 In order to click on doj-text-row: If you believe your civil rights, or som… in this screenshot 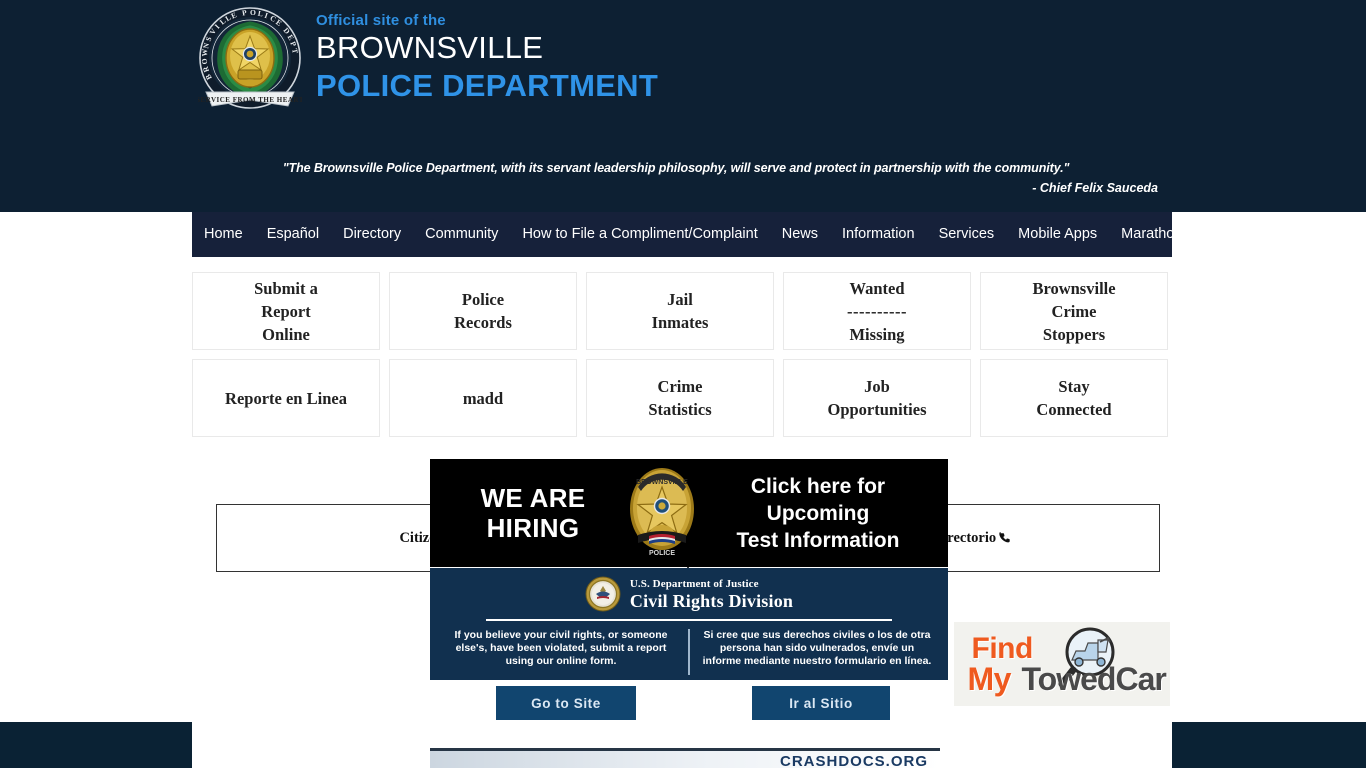, I will do `click(689, 652)`.